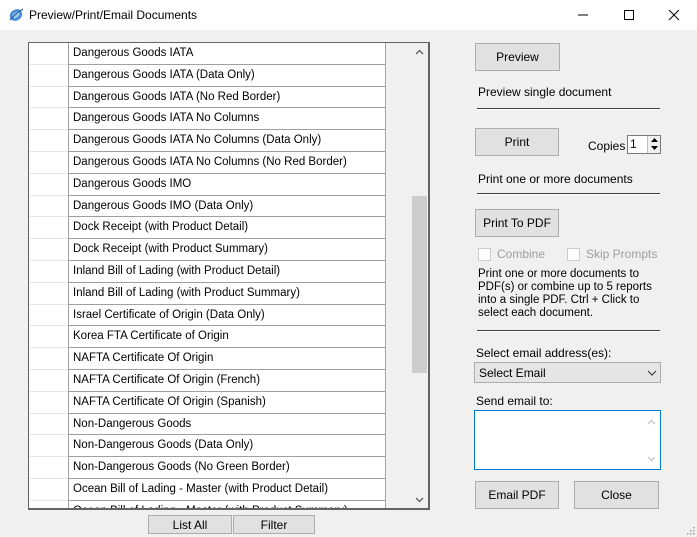  I want to click on list-all-button: List All, so click(190, 524).